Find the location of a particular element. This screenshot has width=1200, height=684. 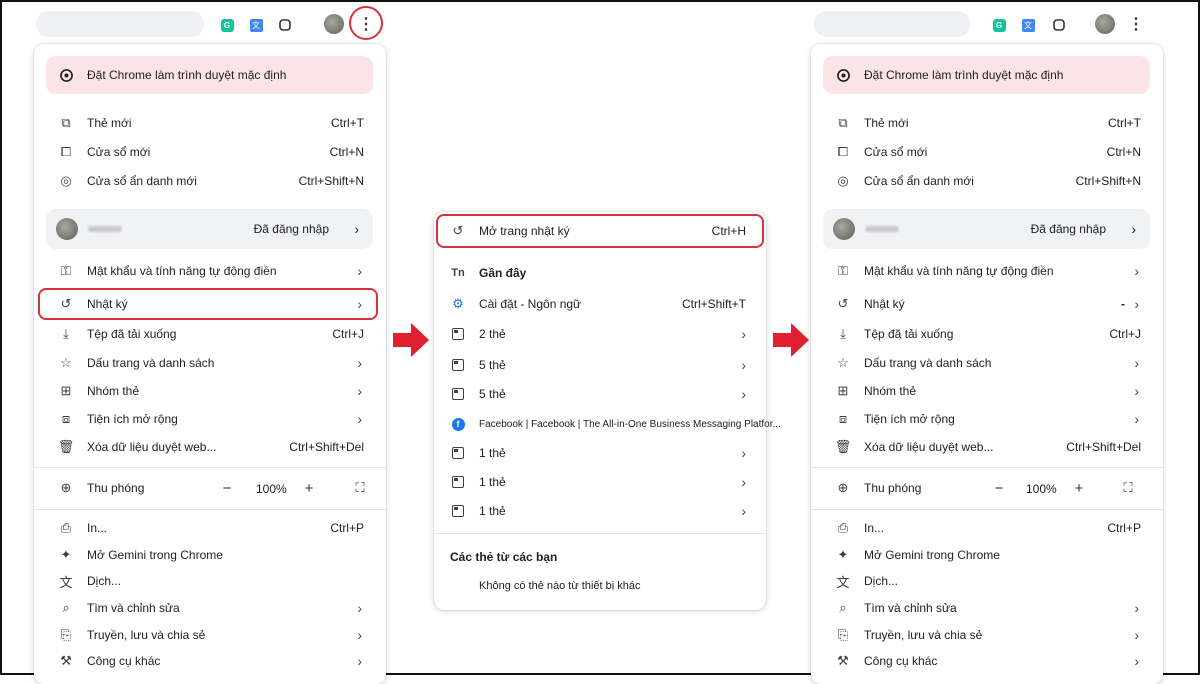

grammarly-extension-icon-right: G is located at coordinates (999, 25).